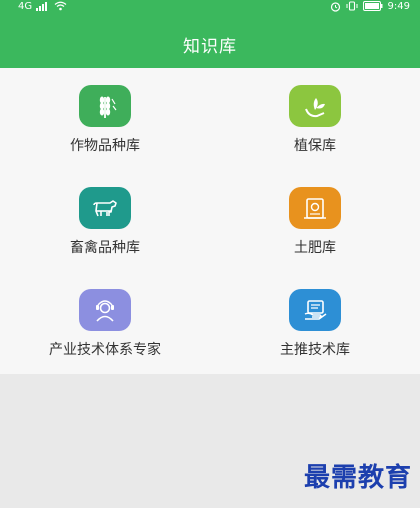 This screenshot has width=420, height=508. What do you see at coordinates (315, 146) in the screenshot?
I see `grid-item-label: 植保库` at bounding box center [315, 146].